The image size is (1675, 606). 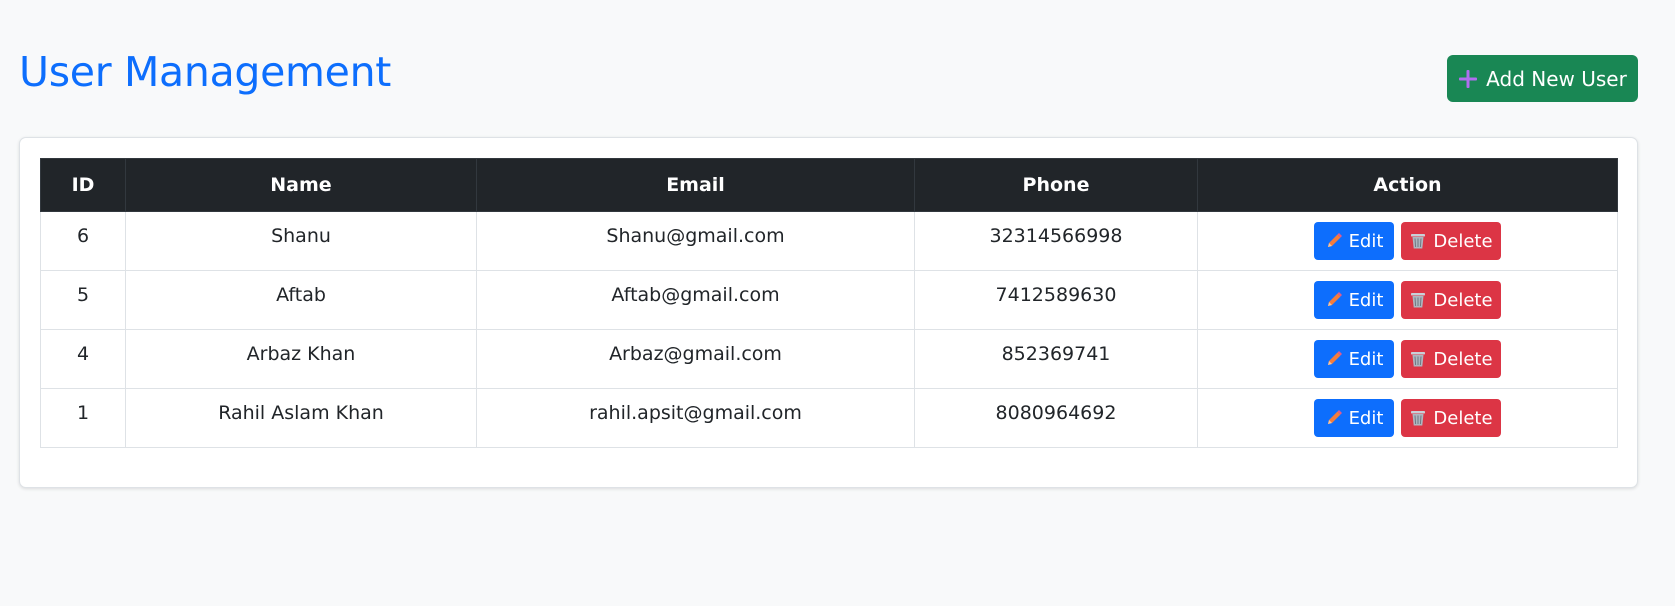 I want to click on add-new-user-label: Add New User, so click(x=1556, y=78).